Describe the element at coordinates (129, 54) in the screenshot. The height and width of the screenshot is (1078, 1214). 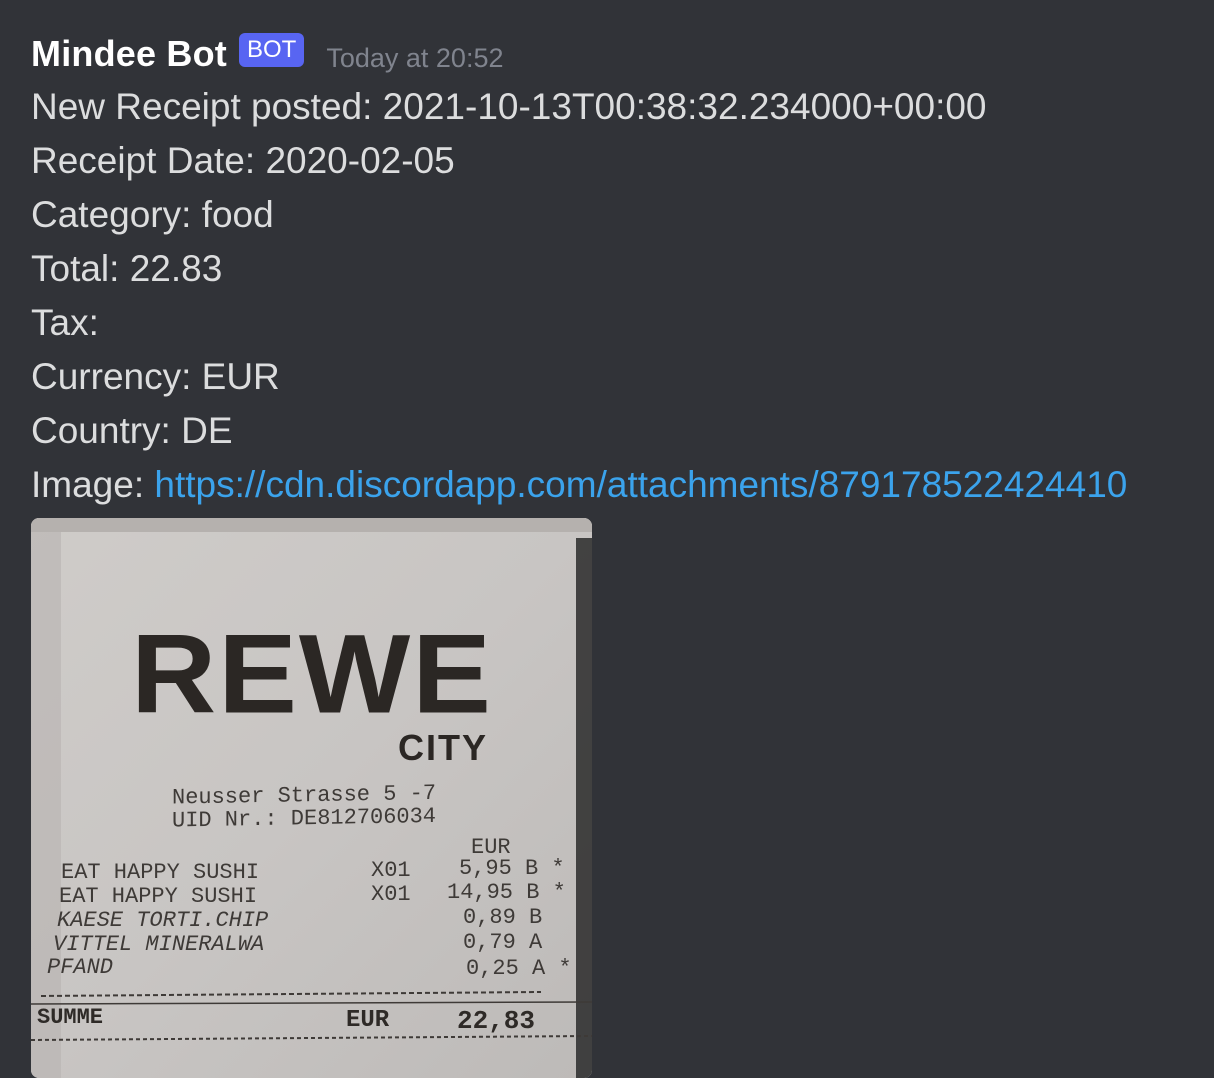
I see `author-name: Mindee Bot` at that location.